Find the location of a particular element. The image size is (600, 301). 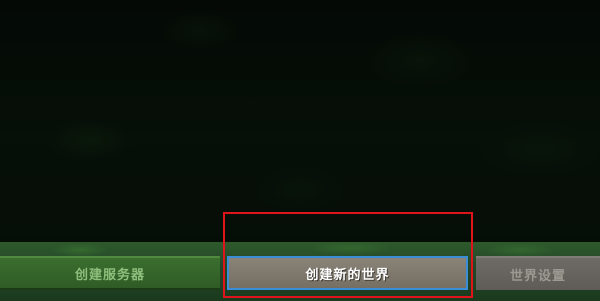

world-settings-label: 世界设置 is located at coordinates (537, 276).